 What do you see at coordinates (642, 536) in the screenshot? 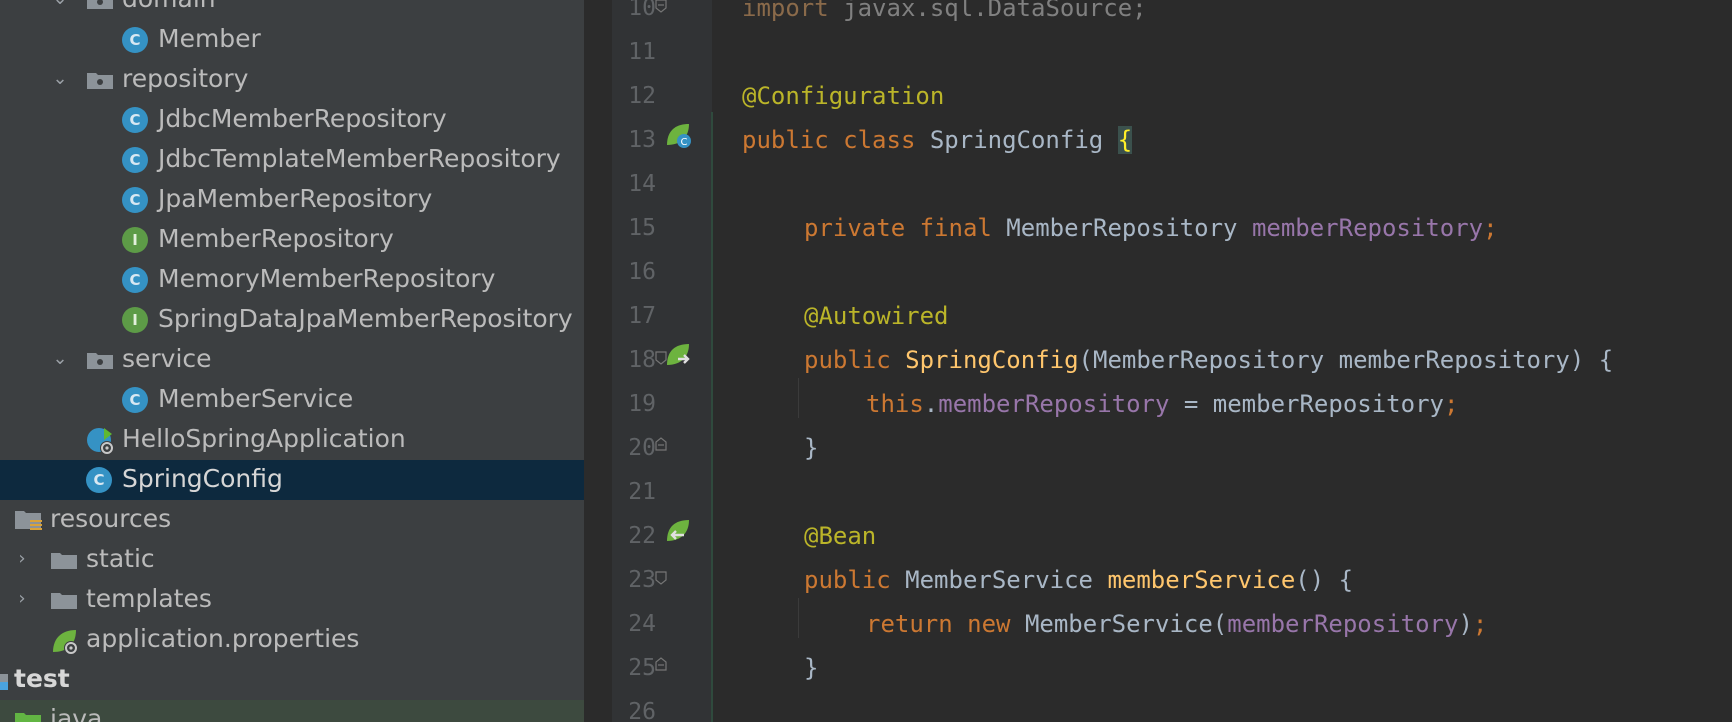
I see `line-number: 22` at bounding box center [642, 536].